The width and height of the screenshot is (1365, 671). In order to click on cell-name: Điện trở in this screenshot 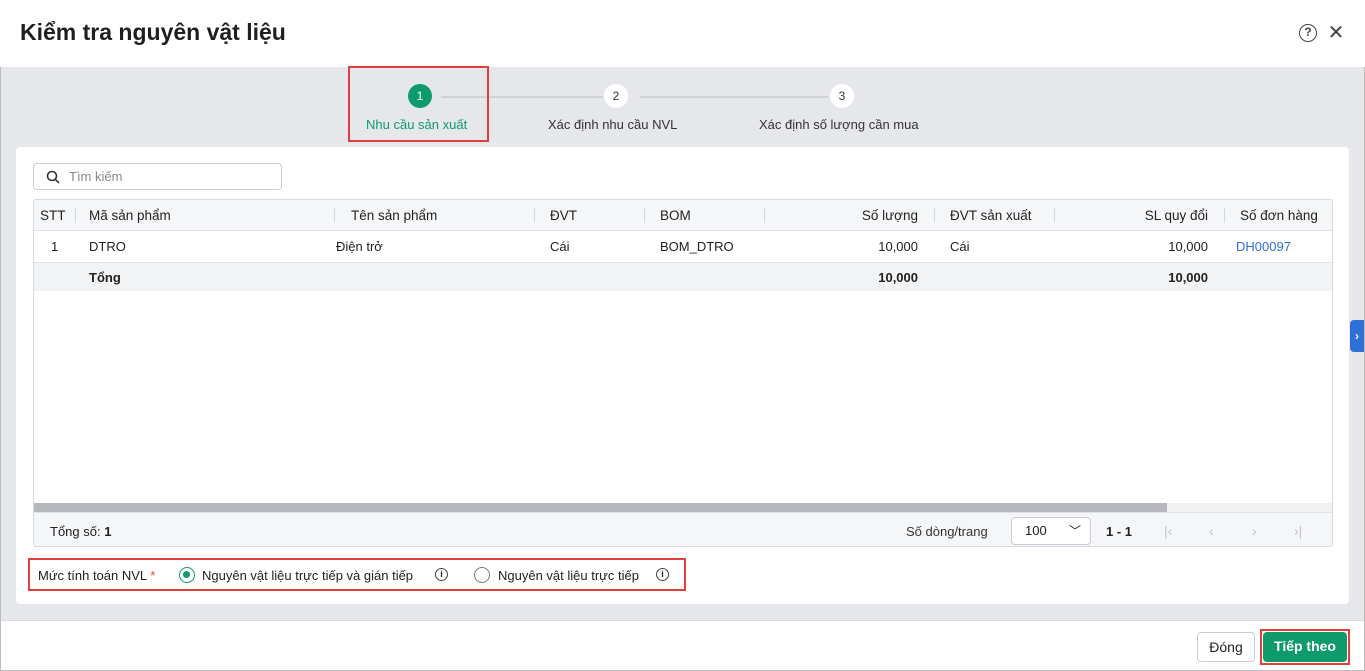, I will do `click(359, 246)`.